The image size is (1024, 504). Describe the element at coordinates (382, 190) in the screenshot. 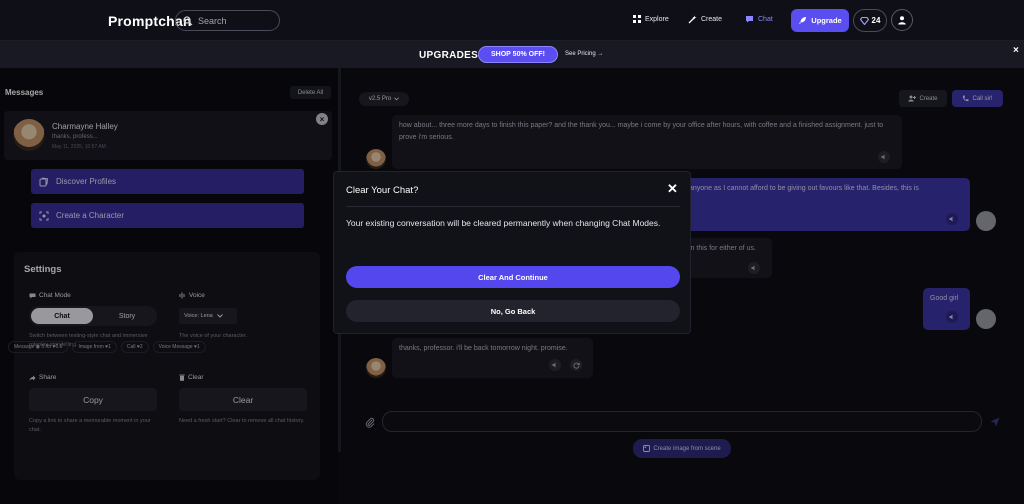

I see `dialog-title: Clear Your Chat?` at that location.